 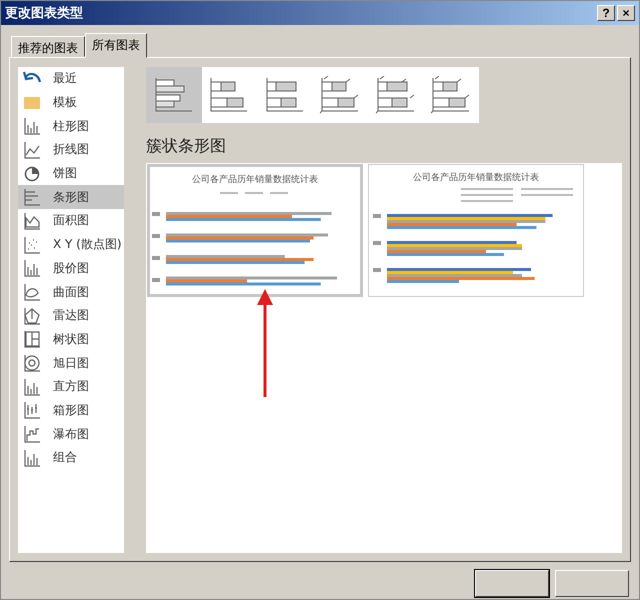 I want to click on help-button: ?, so click(x=606, y=13).